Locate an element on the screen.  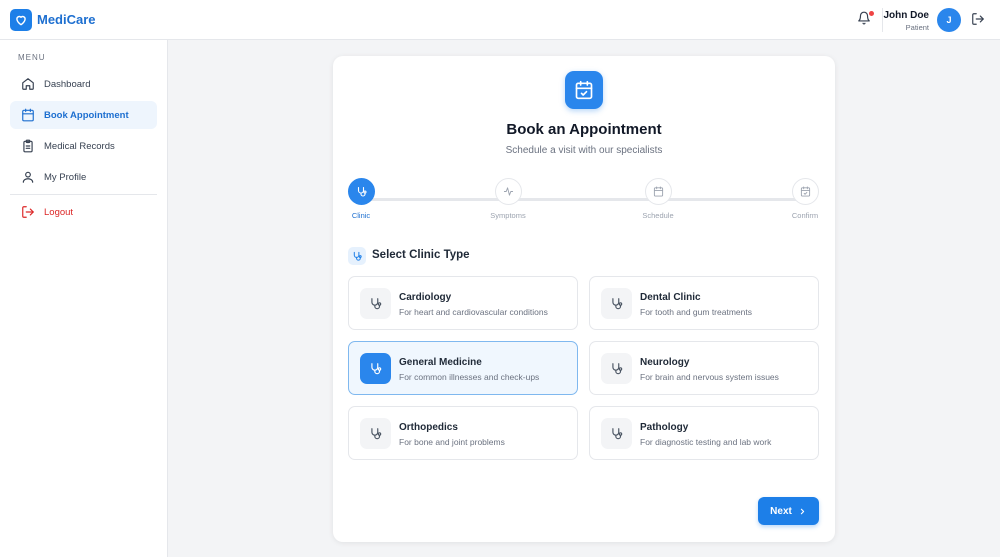
clinic-name: General Medicine is located at coordinates (440, 362).